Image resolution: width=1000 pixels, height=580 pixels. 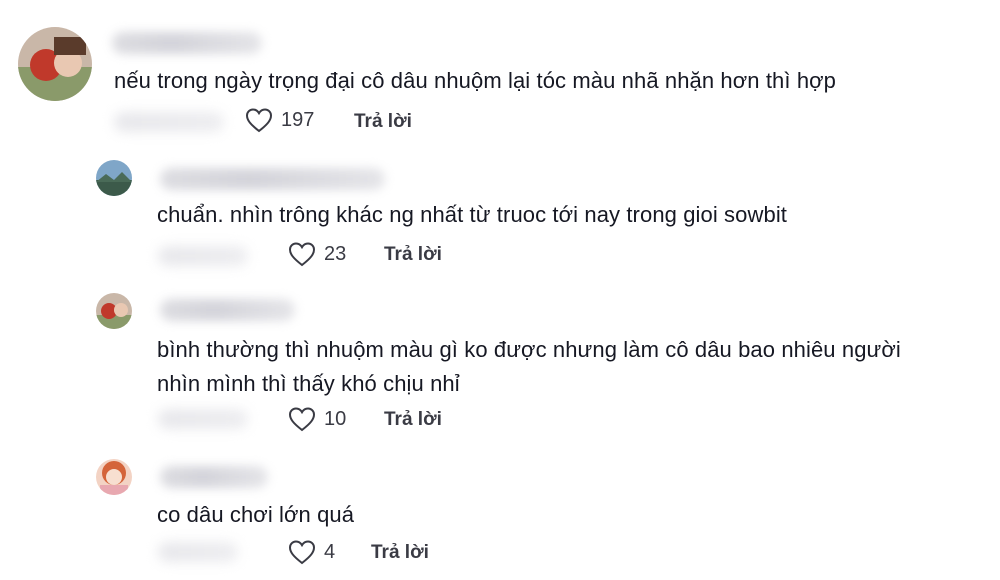 I want to click on like-button: 23, so click(x=317, y=254).